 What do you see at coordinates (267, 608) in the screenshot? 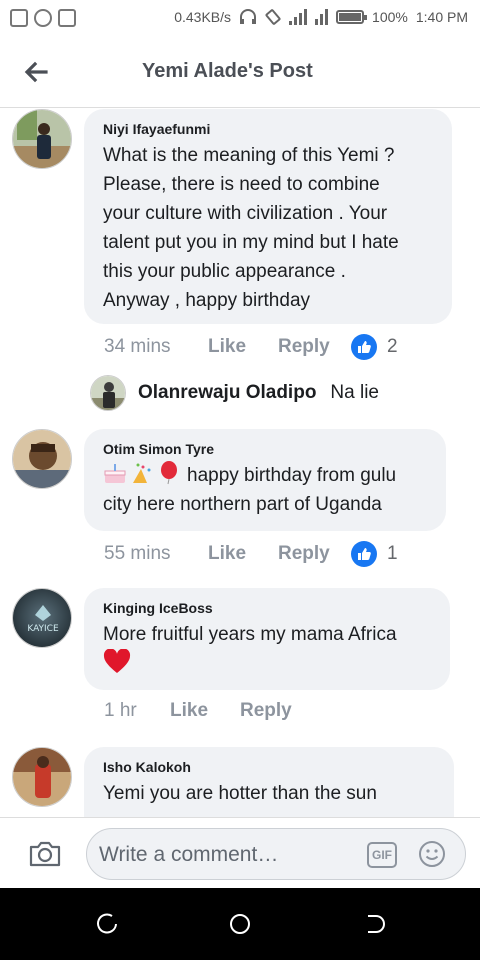
I see `comment-author: Kinging IceBoss` at bounding box center [267, 608].